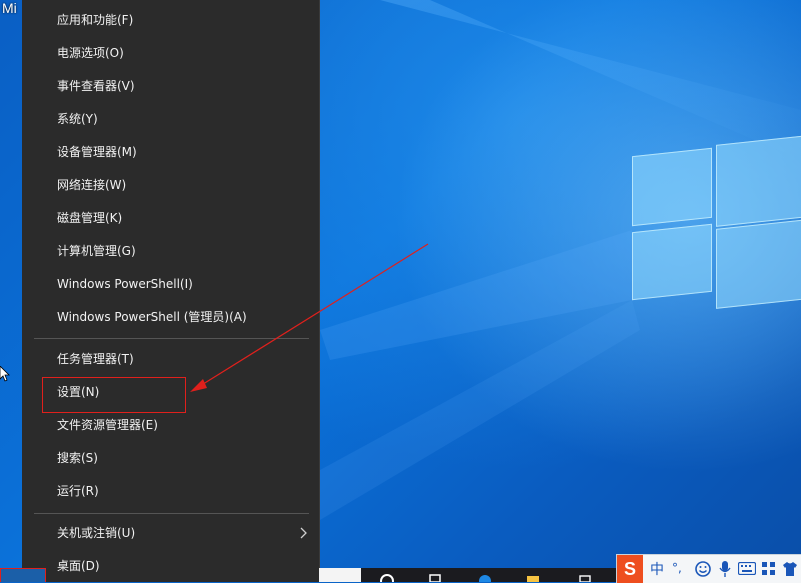  I want to click on menu-item-label: 搜索(S), so click(77, 458).